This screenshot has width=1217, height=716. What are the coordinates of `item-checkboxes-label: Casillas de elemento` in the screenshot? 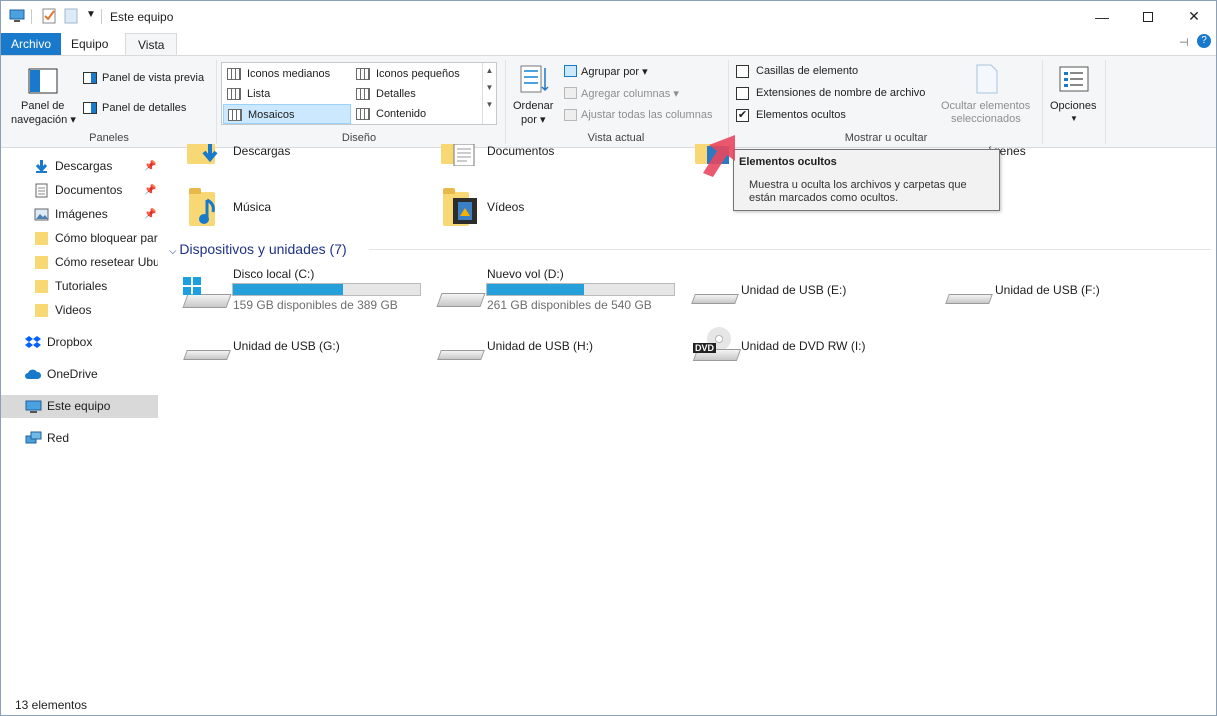 It's located at (807, 71).